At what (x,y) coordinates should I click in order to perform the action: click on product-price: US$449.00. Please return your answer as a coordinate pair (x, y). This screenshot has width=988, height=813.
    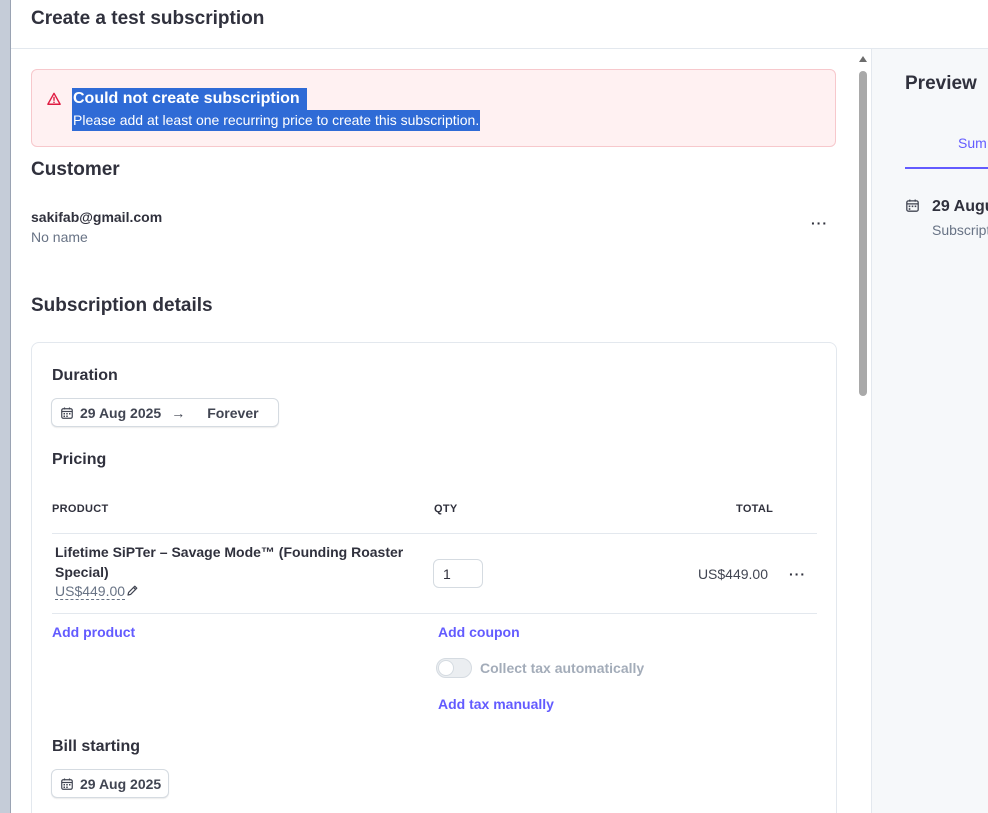
    Looking at the image, I should click on (90, 592).